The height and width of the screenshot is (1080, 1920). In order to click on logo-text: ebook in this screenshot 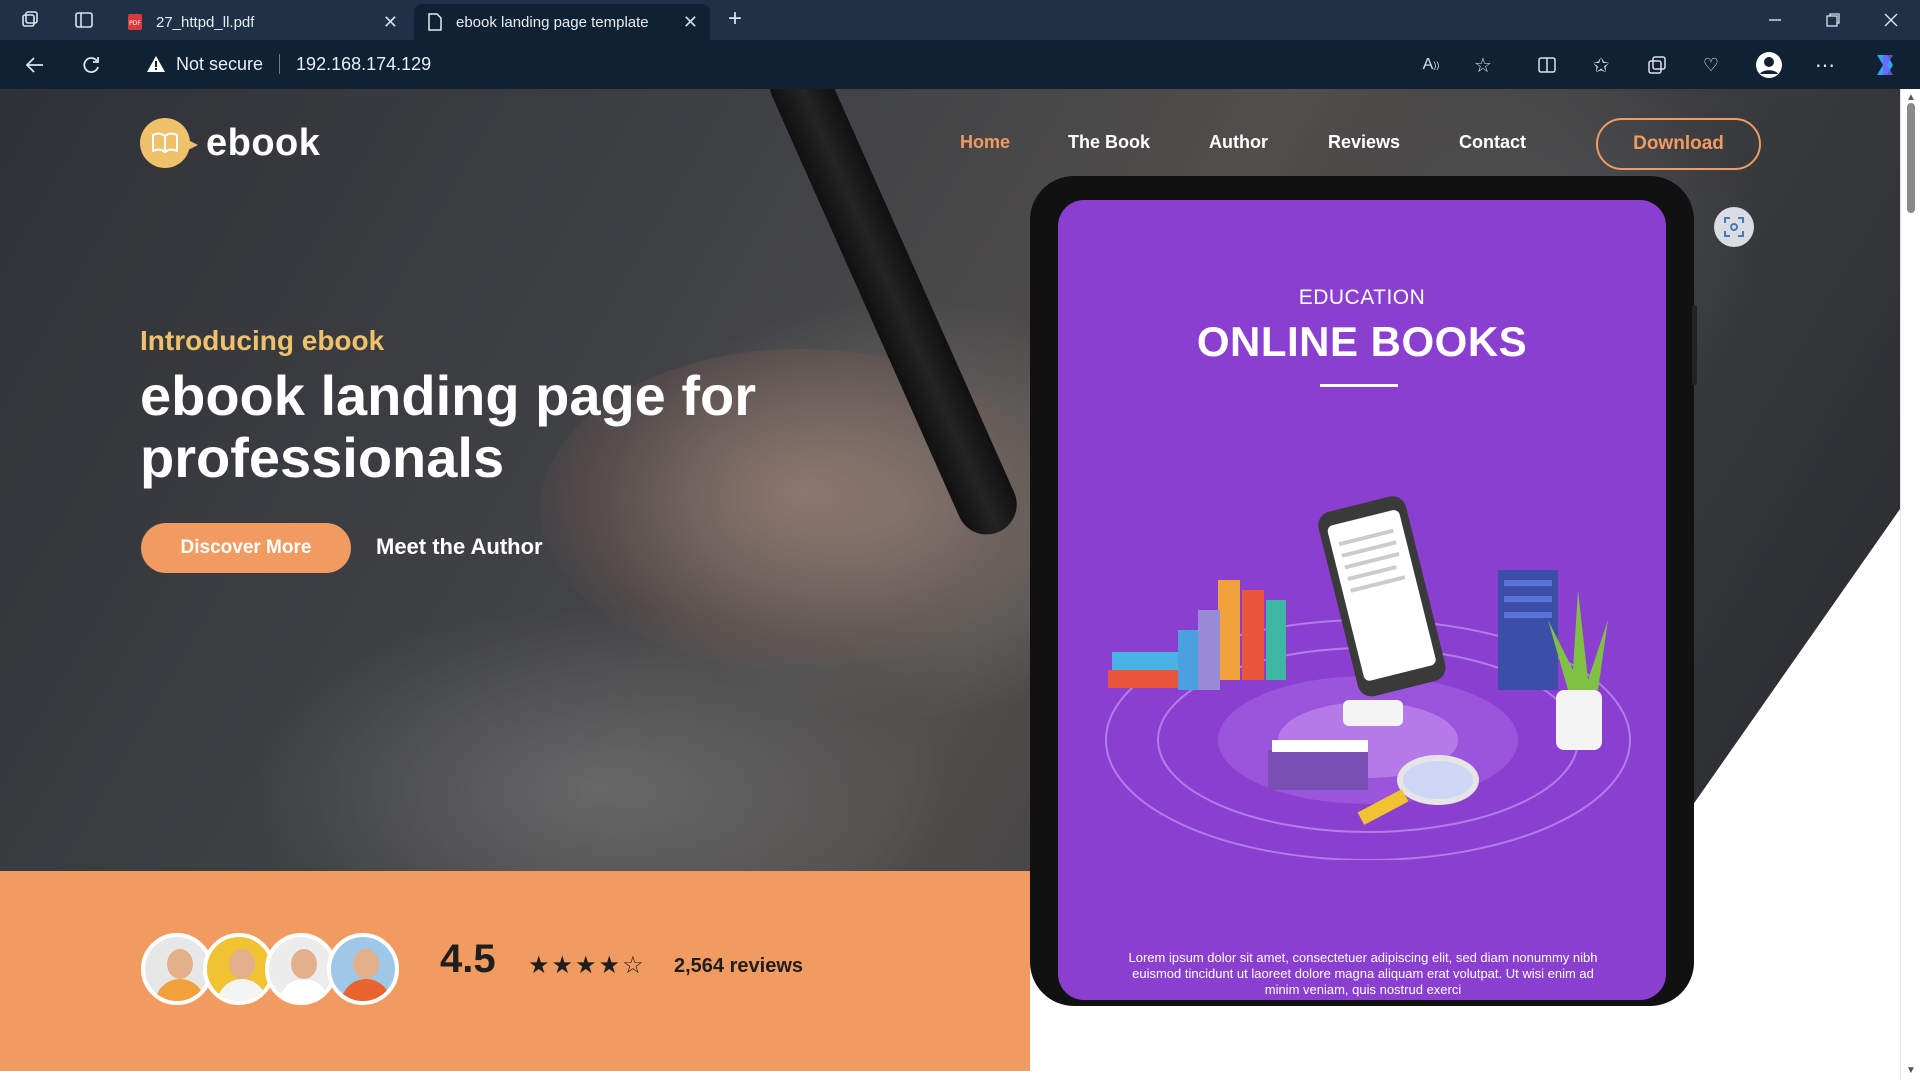, I will do `click(263, 142)`.